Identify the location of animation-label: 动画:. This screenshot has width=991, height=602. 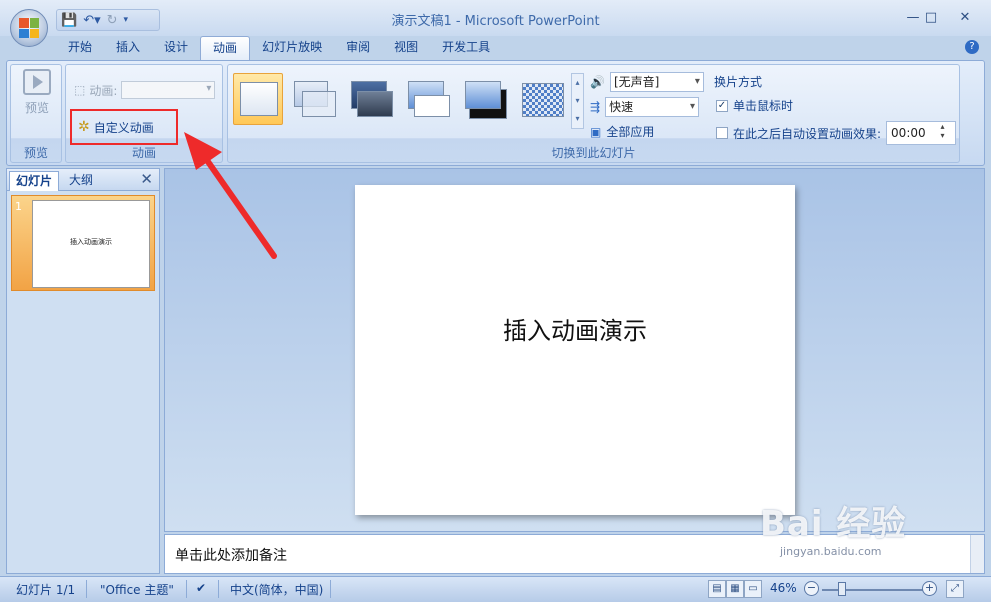
(103, 90).